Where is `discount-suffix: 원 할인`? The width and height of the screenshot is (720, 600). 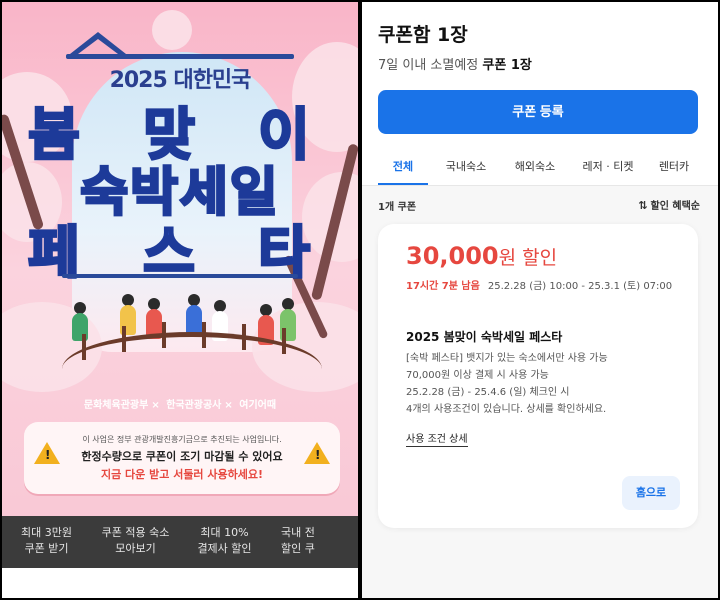 discount-suffix: 원 할인 is located at coordinates (528, 258).